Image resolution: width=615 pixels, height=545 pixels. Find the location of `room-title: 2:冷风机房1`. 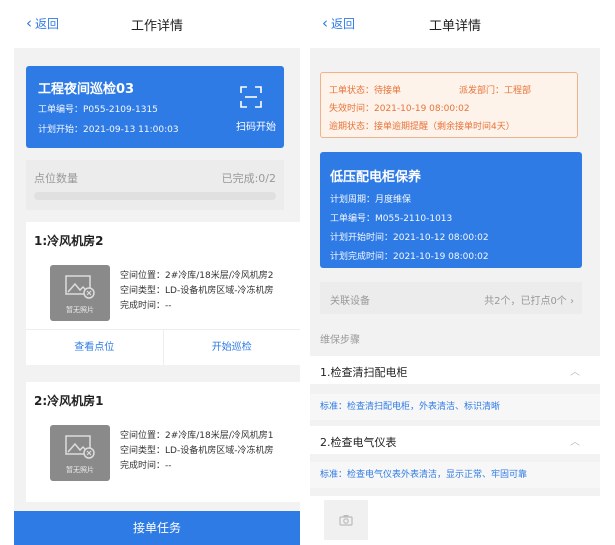

room-title: 2:冷风机房1 is located at coordinates (69, 401).